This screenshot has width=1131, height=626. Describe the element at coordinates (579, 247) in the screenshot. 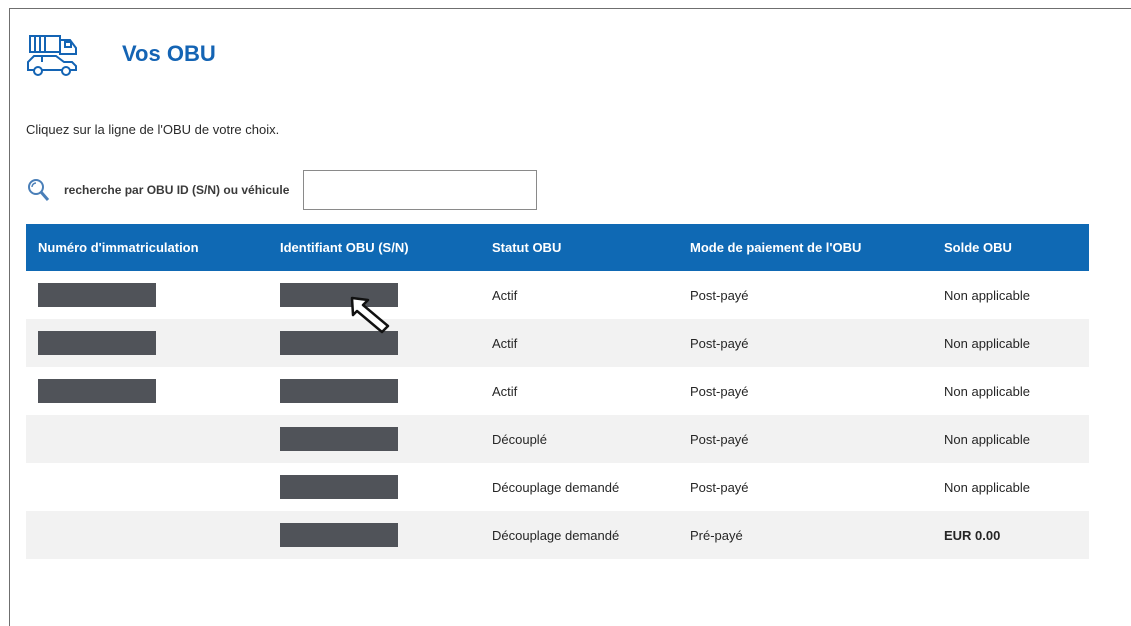

I see `column-header-status: Statut OBU` at that location.